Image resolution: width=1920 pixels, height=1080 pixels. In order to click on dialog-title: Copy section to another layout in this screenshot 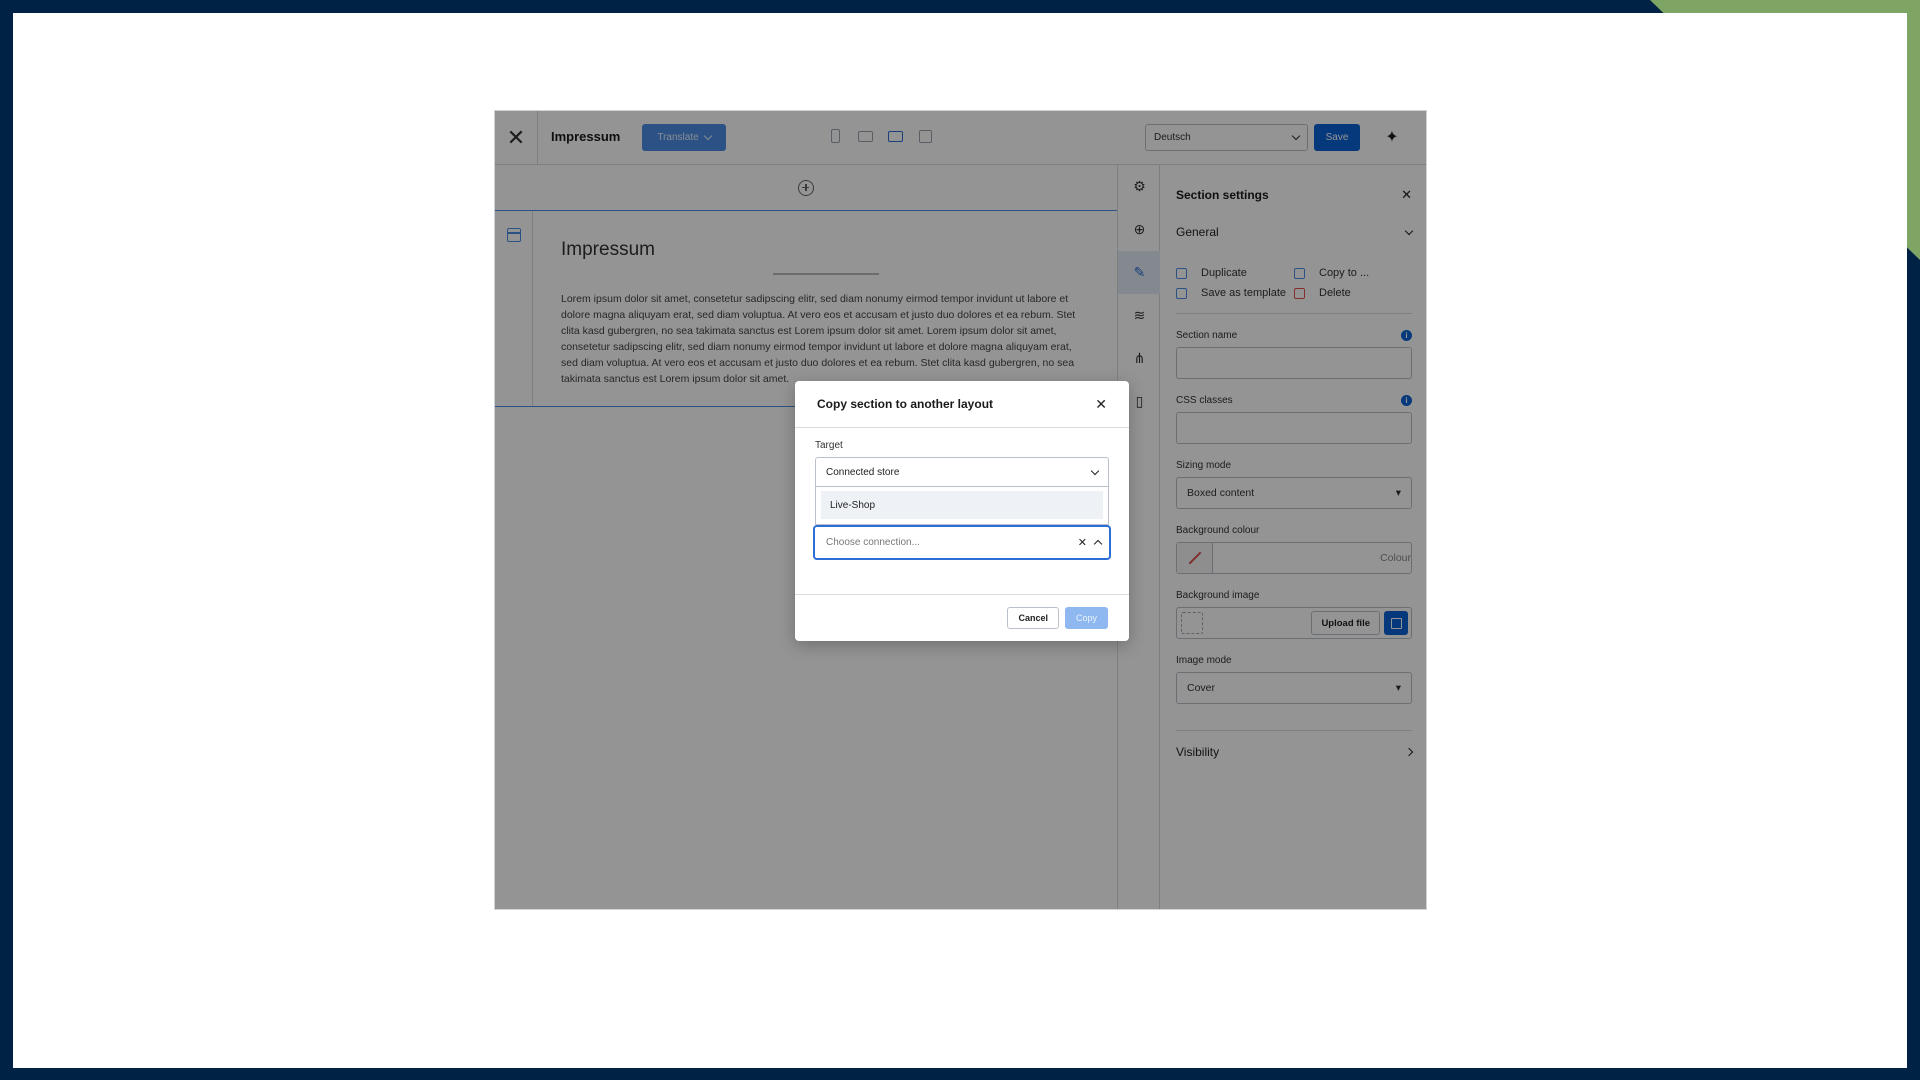, I will do `click(905, 404)`.